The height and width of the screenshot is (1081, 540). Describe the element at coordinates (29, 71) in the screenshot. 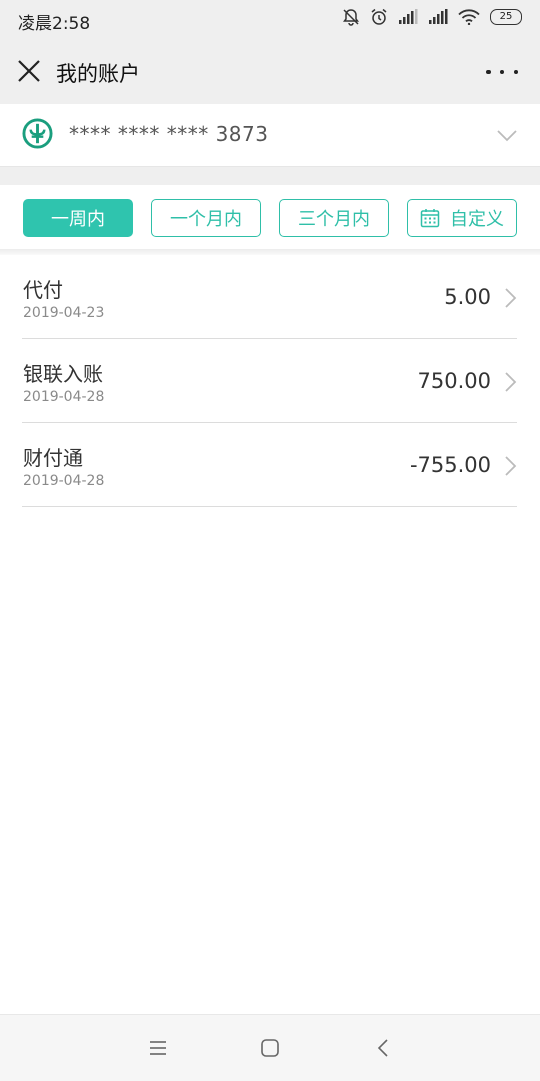

I see `close-icon` at that location.